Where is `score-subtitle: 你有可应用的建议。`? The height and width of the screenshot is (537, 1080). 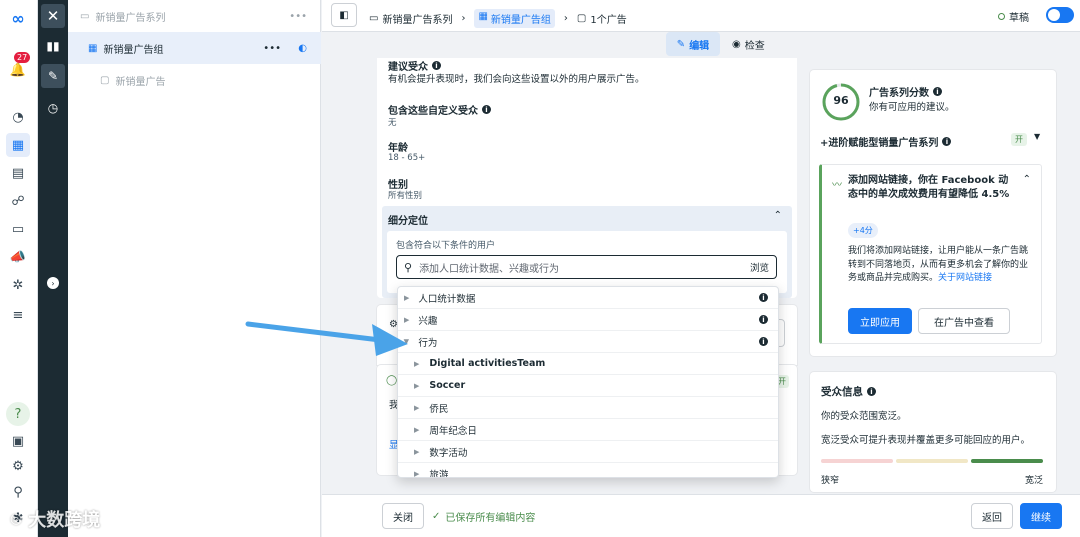
score-subtitle: 你有可应用的建议。 is located at coordinates (912, 107).